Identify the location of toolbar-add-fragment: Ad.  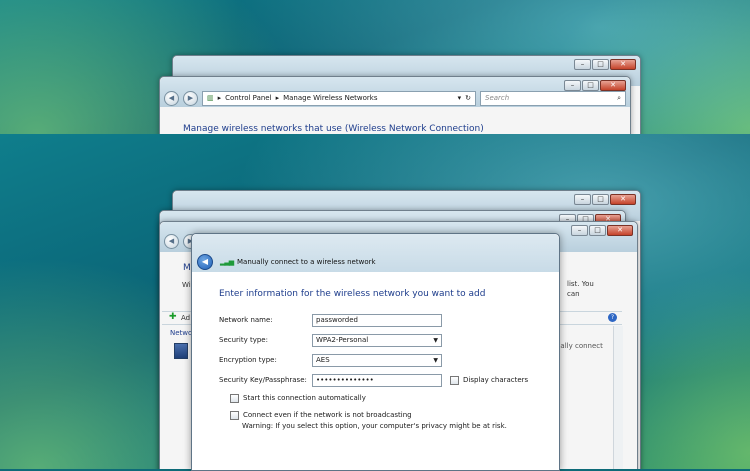
(185, 318).